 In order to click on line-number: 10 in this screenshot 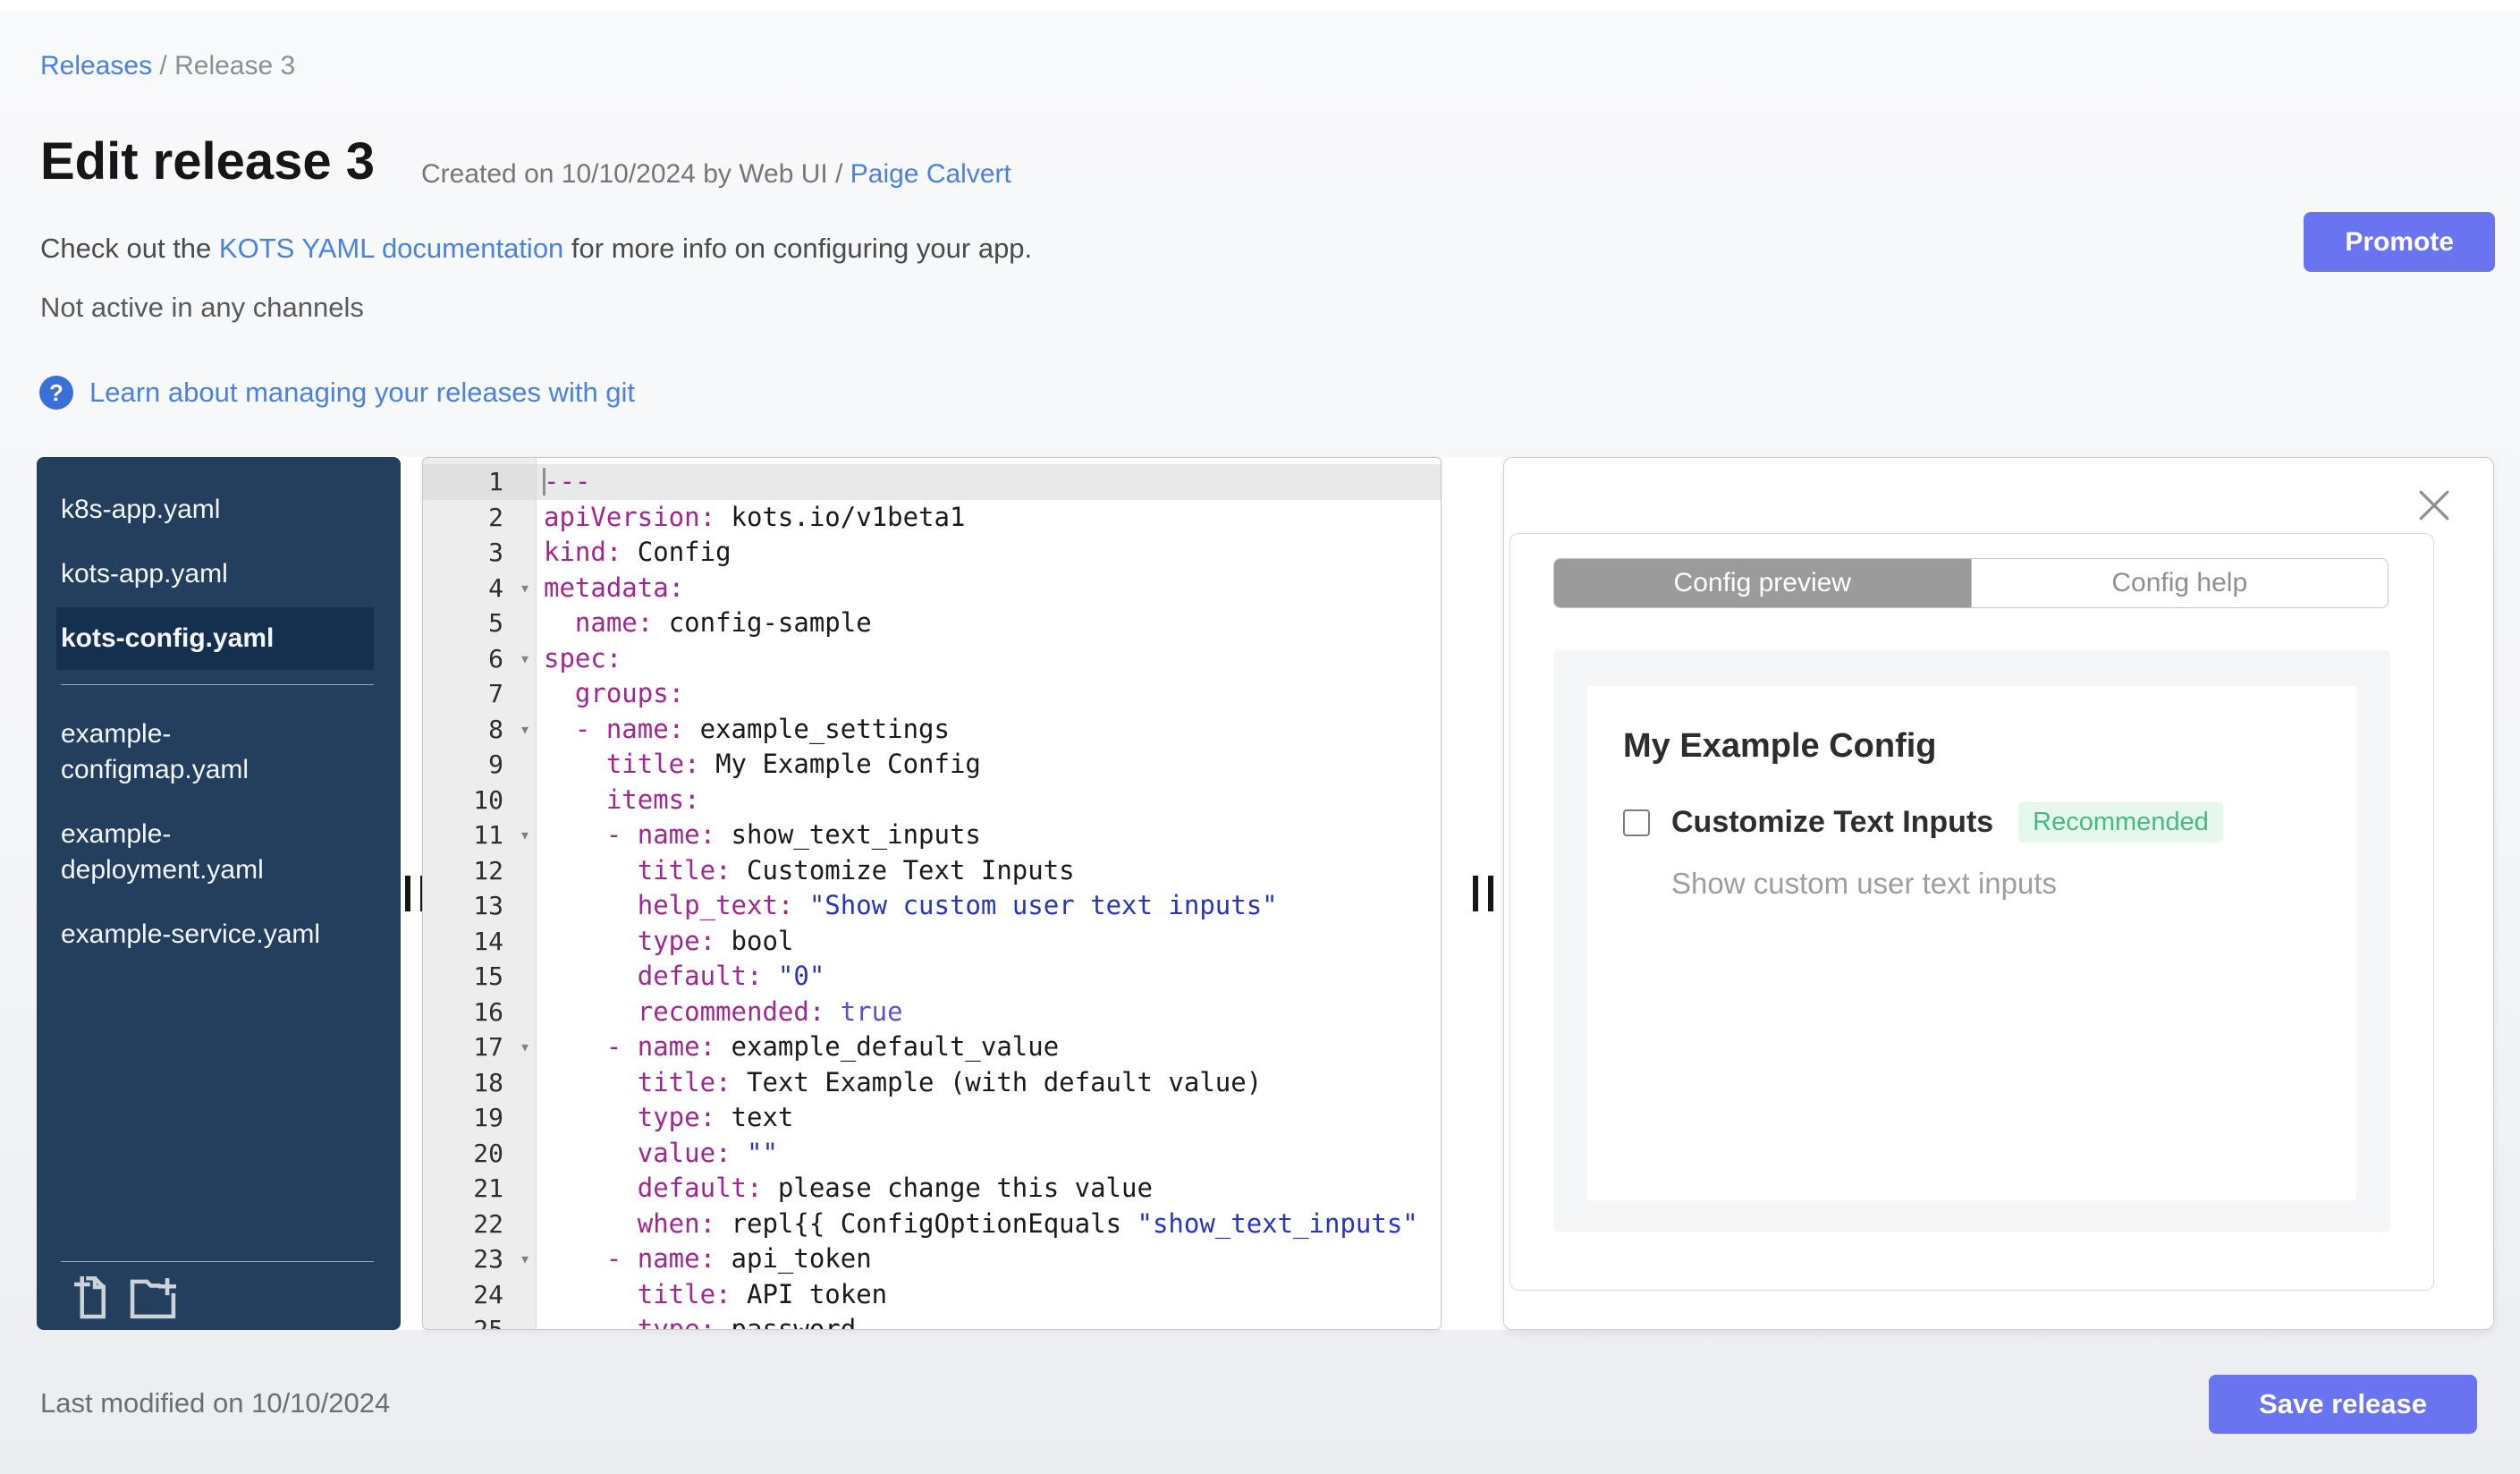, I will do `click(488, 799)`.